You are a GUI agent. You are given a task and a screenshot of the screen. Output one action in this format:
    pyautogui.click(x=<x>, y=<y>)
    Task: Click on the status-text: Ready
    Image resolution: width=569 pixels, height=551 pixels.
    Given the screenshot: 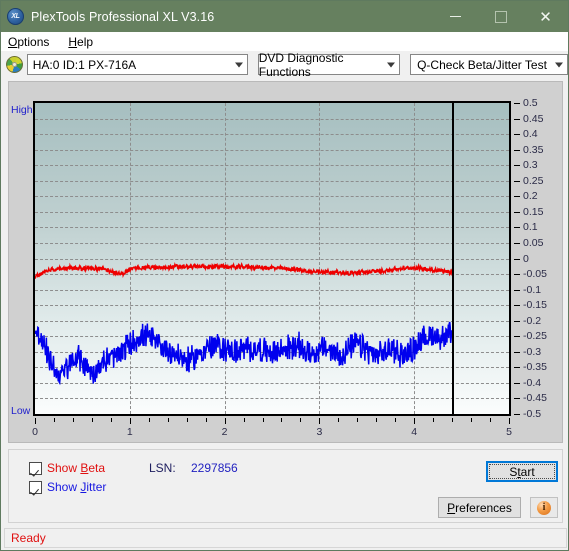 What is the action you would take?
    pyautogui.click(x=28, y=538)
    